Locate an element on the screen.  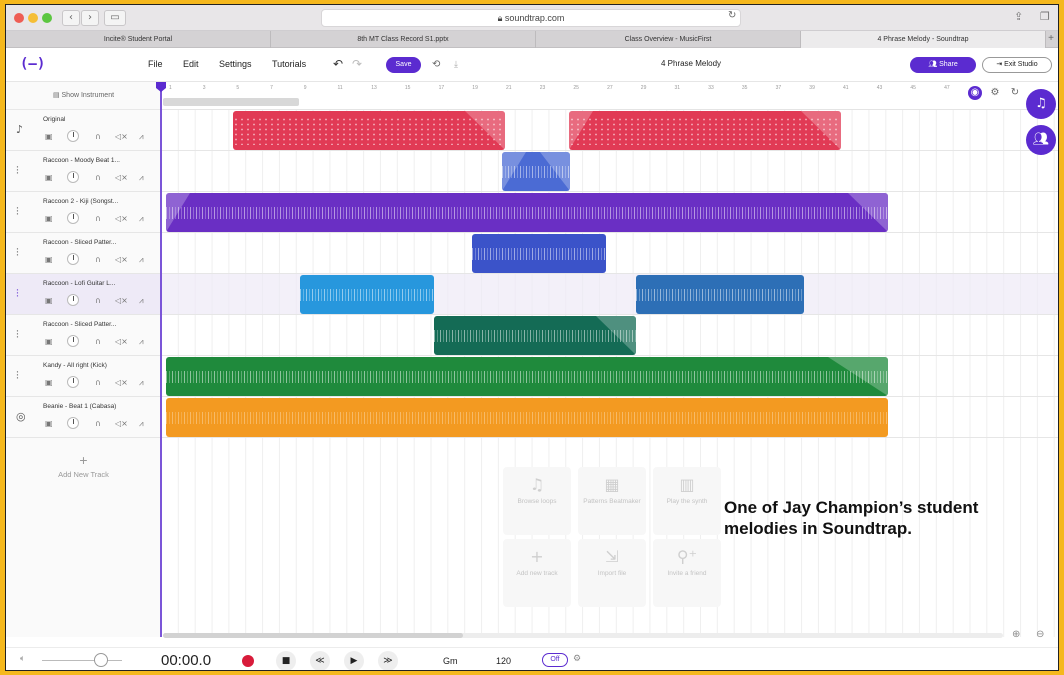
redo-icon: ↷ is located at coordinates (357, 64).